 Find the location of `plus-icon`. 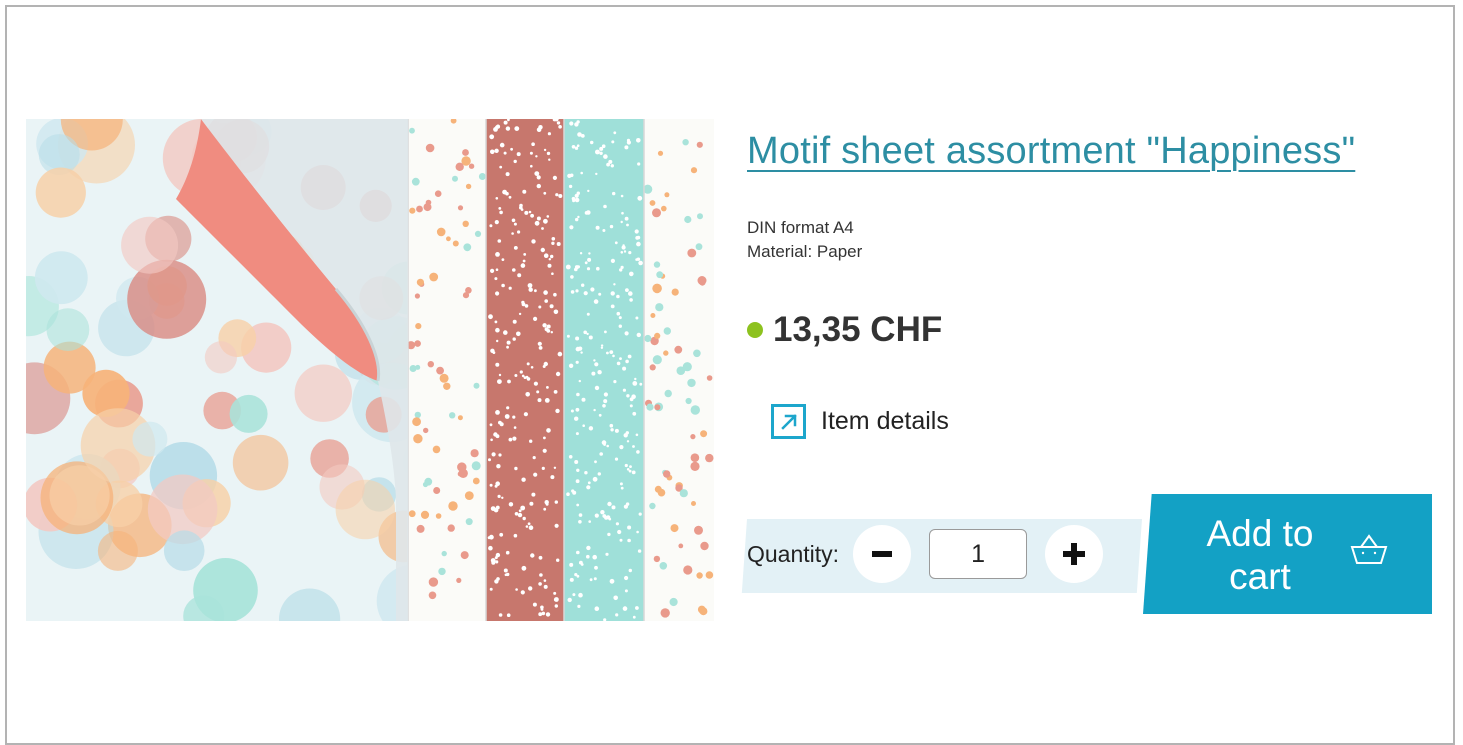

plus-icon is located at coordinates (1074, 554).